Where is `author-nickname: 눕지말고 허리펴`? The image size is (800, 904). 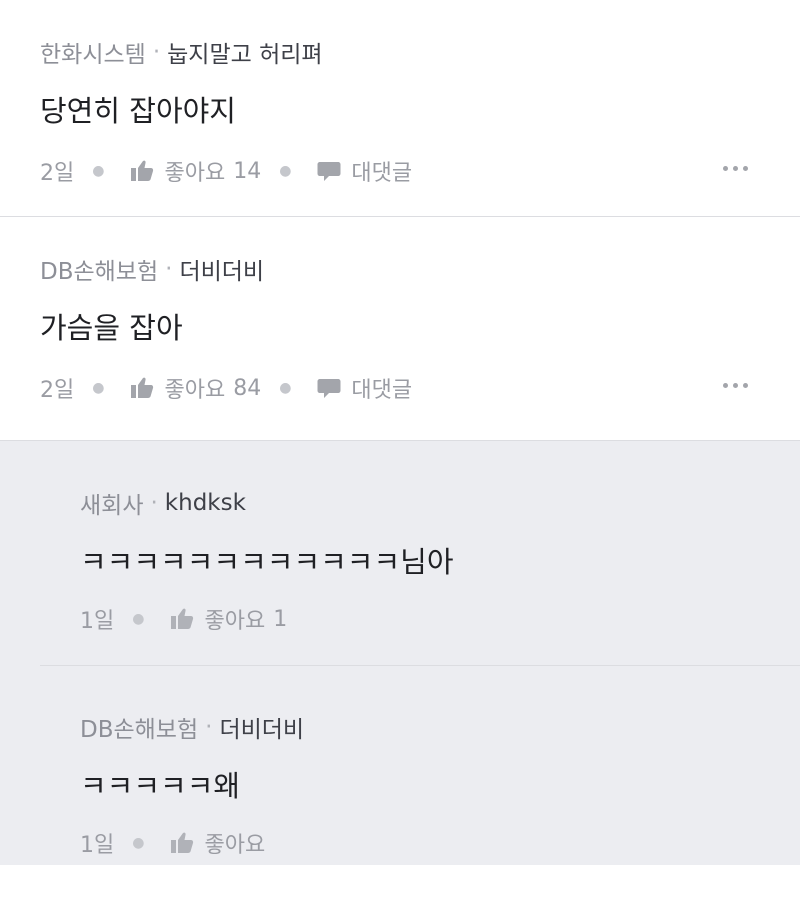
author-nickname: 눕지말고 허리펴 is located at coordinates (244, 52).